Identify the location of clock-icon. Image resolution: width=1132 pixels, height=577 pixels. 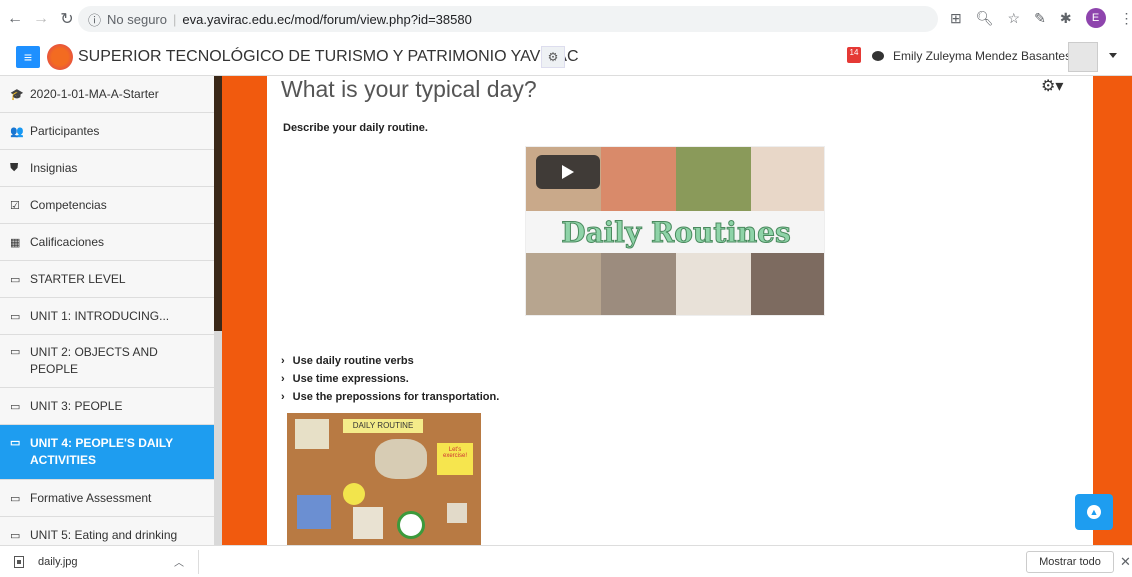
(411, 525).